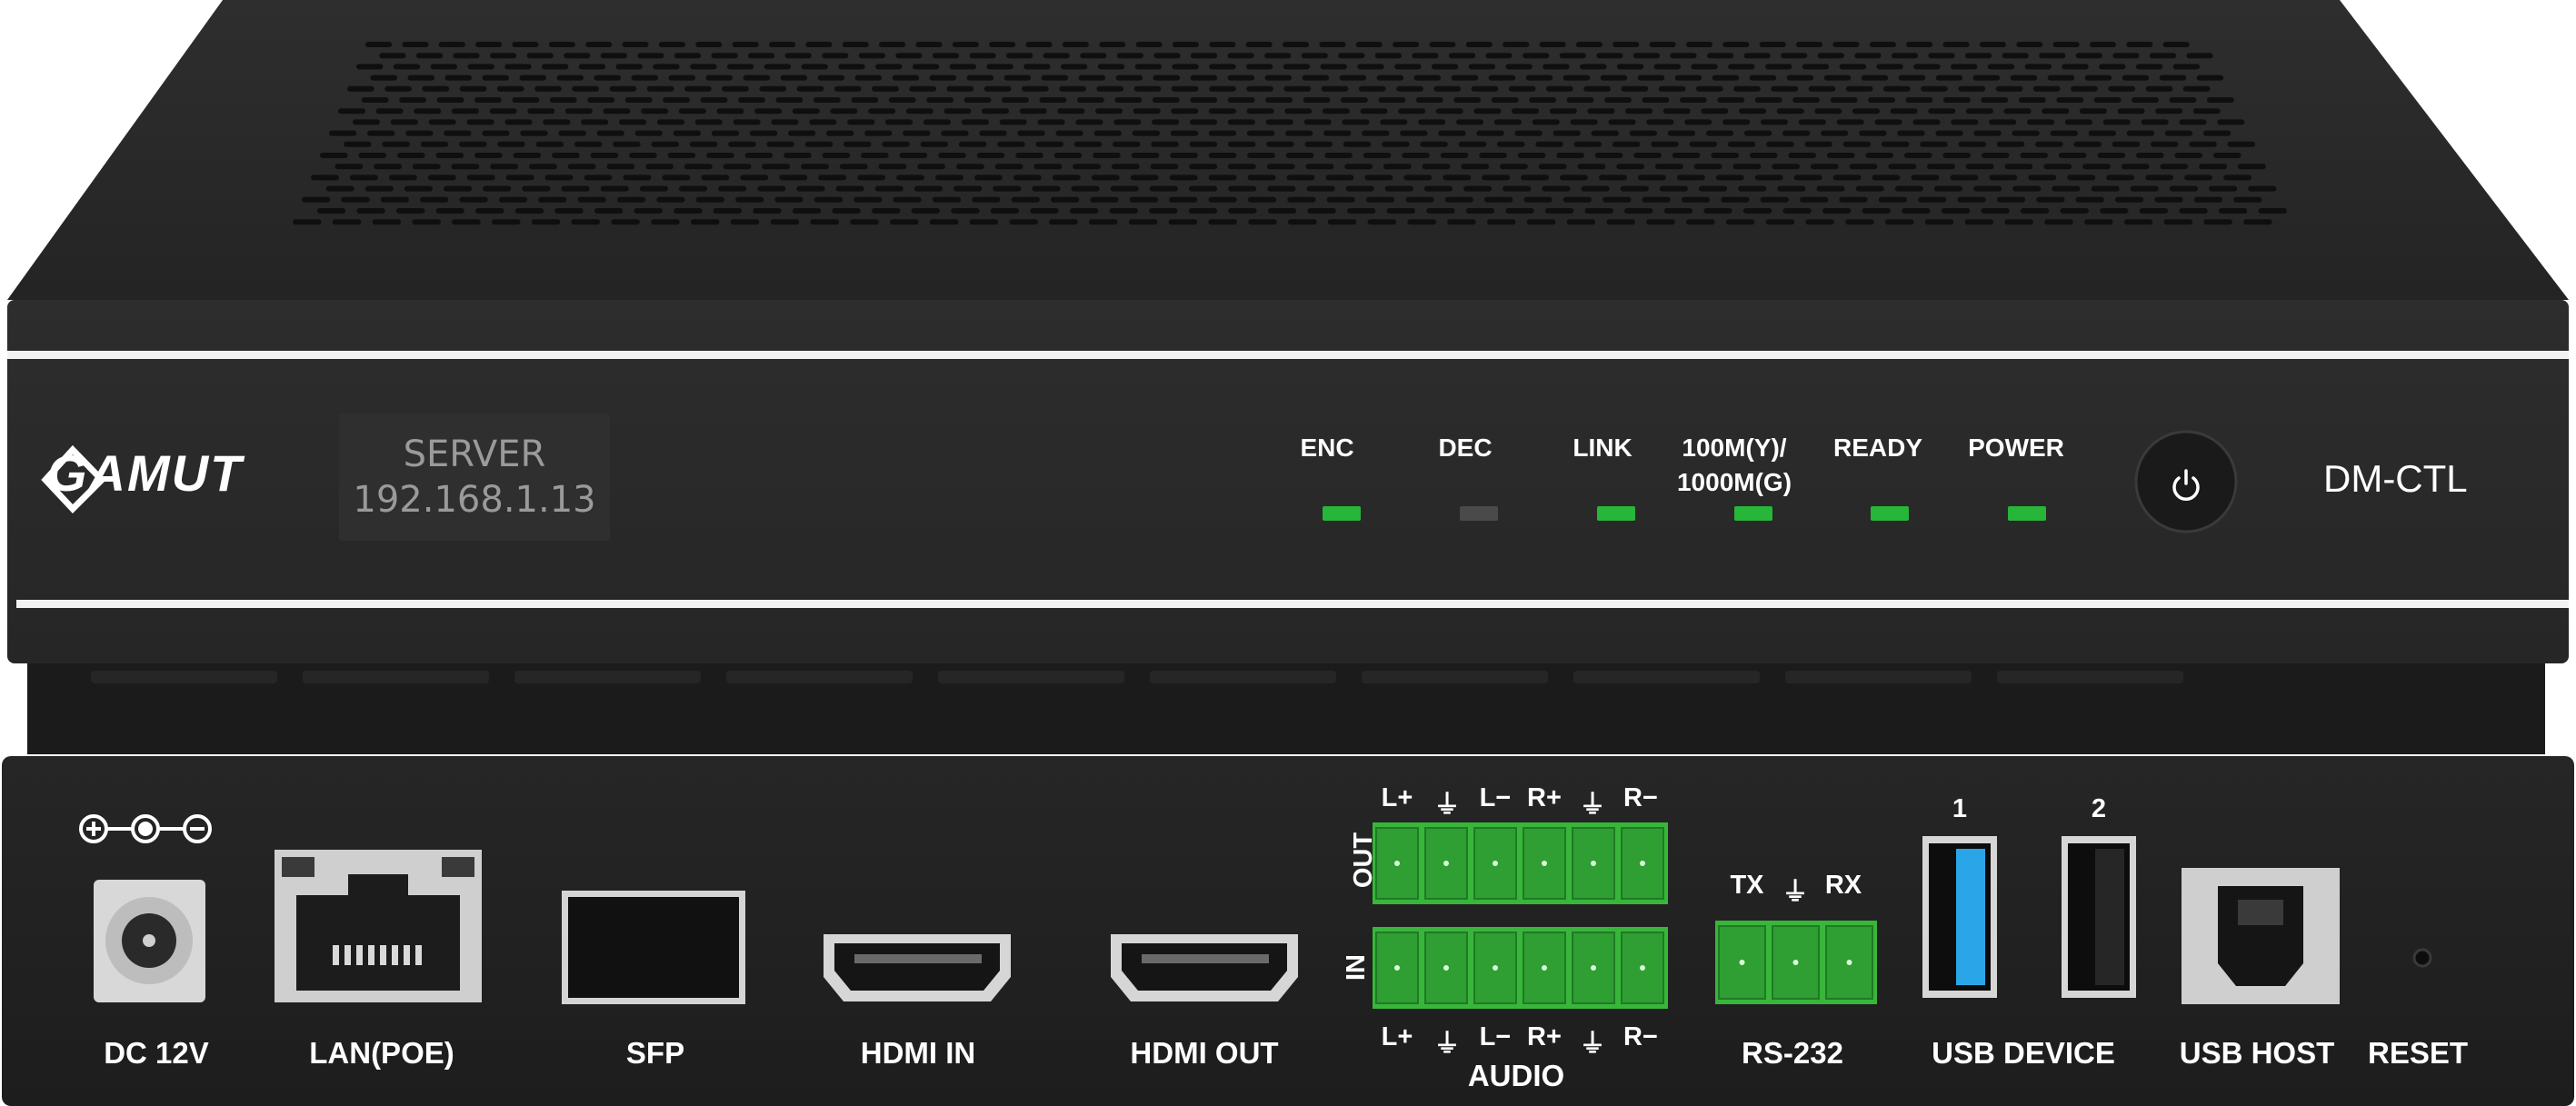 The image size is (2576, 1106). I want to click on audio-out-pin-label: R+, so click(1544, 797).